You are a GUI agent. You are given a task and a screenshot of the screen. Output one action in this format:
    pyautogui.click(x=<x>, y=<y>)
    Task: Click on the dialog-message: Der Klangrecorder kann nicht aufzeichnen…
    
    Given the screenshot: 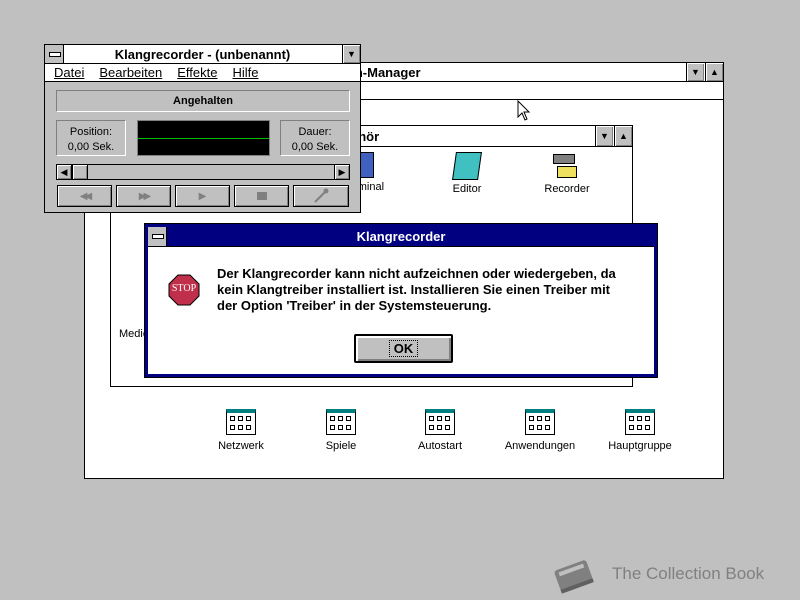 What is the action you would take?
    pyautogui.click(x=416, y=289)
    